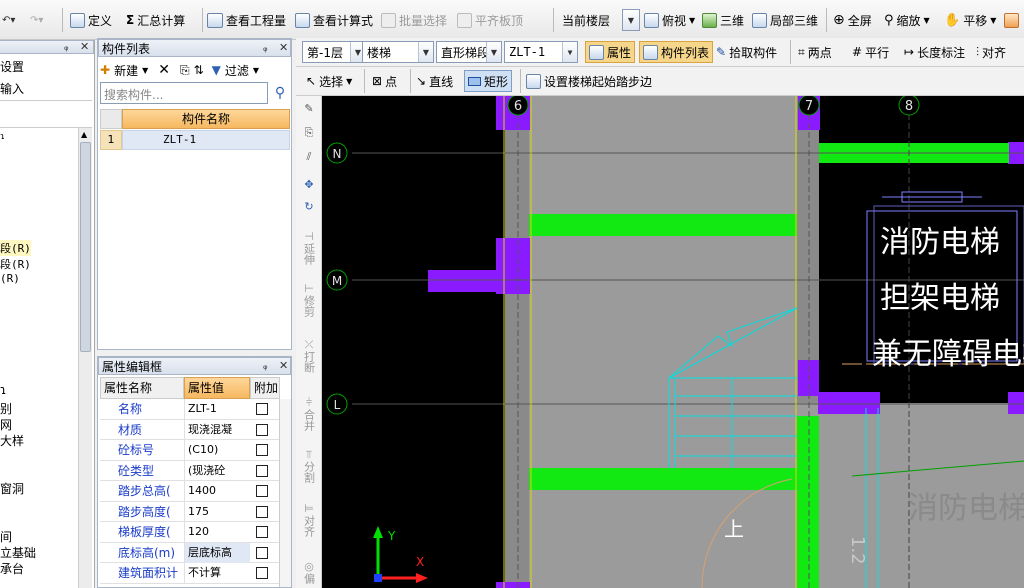 The height and width of the screenshot is (588, 1024). I want to click on full-screen-button: ⊕ 全屏, so click(852, 20).